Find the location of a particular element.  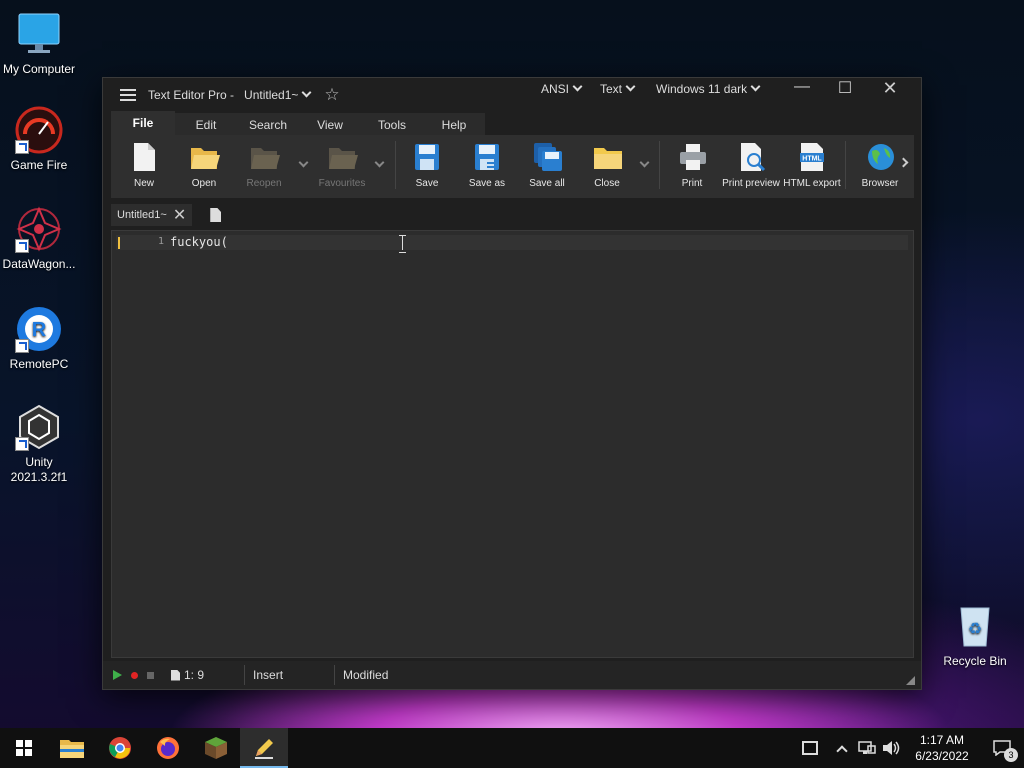

macro-play-icon is located at coordinates (117, 675).